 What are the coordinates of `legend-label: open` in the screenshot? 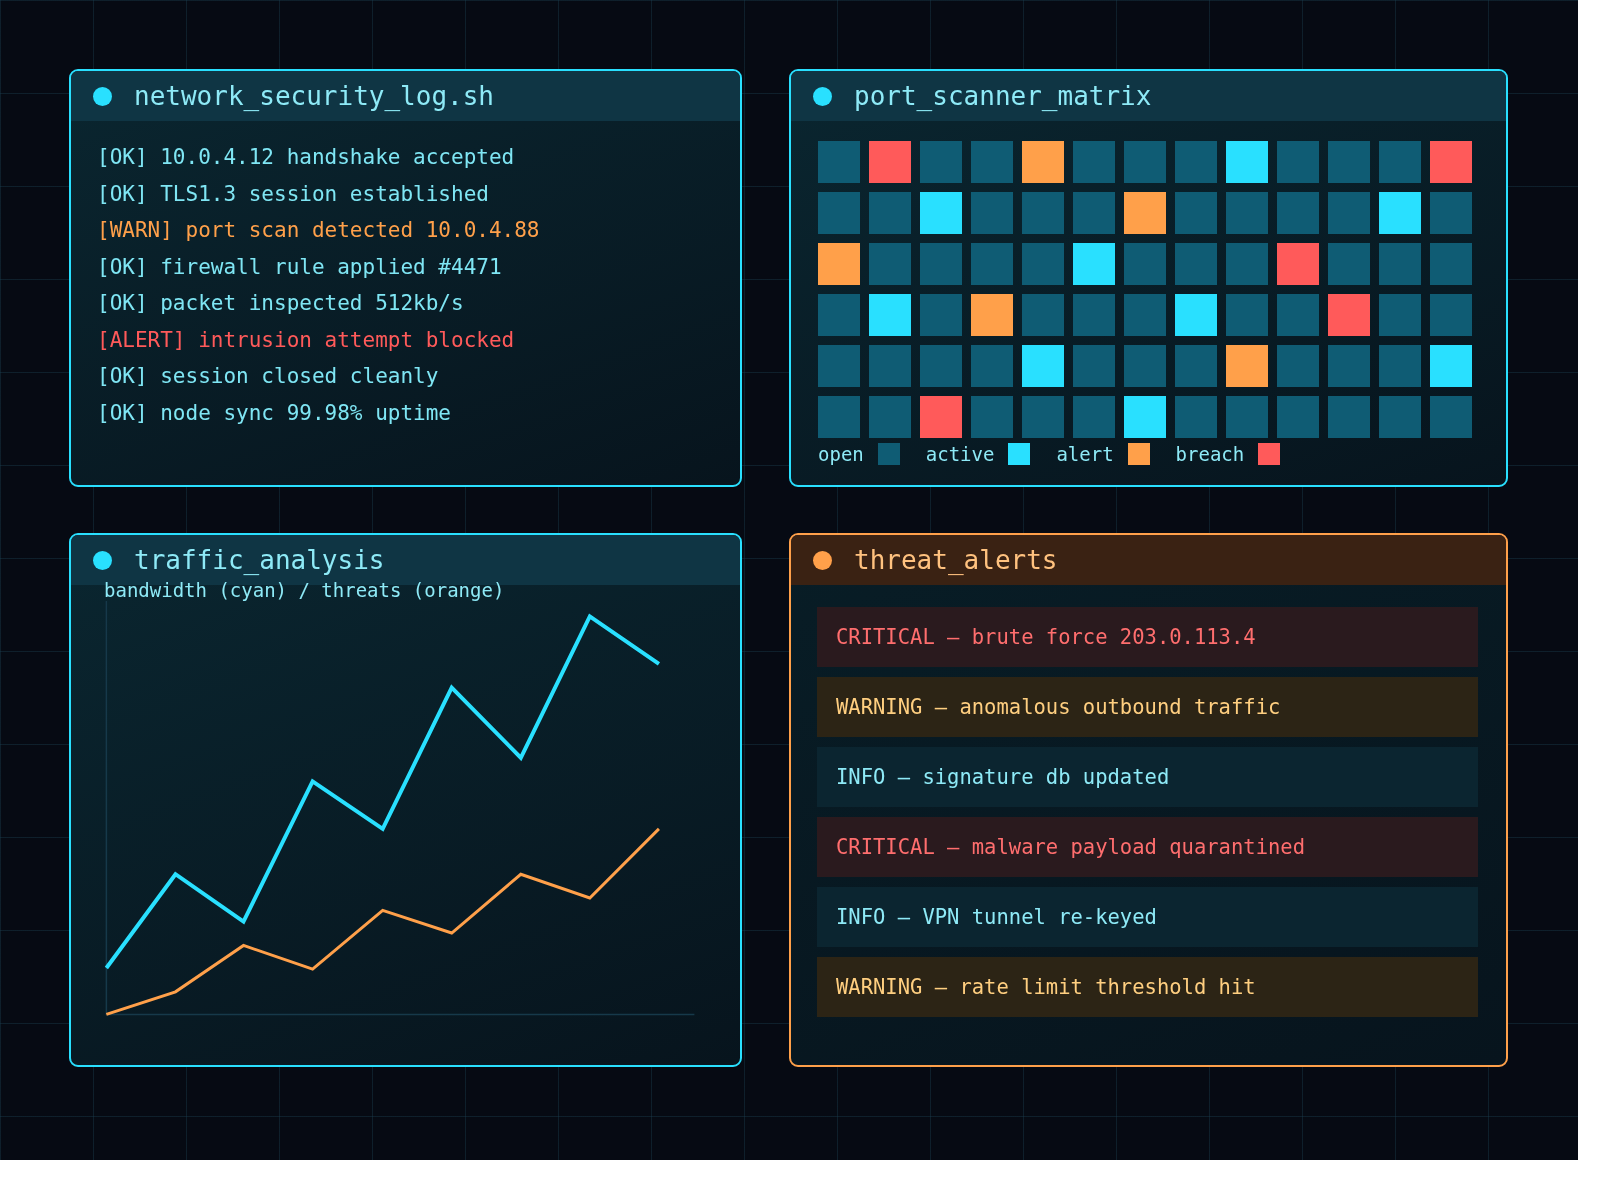 It's located at (841, 454).